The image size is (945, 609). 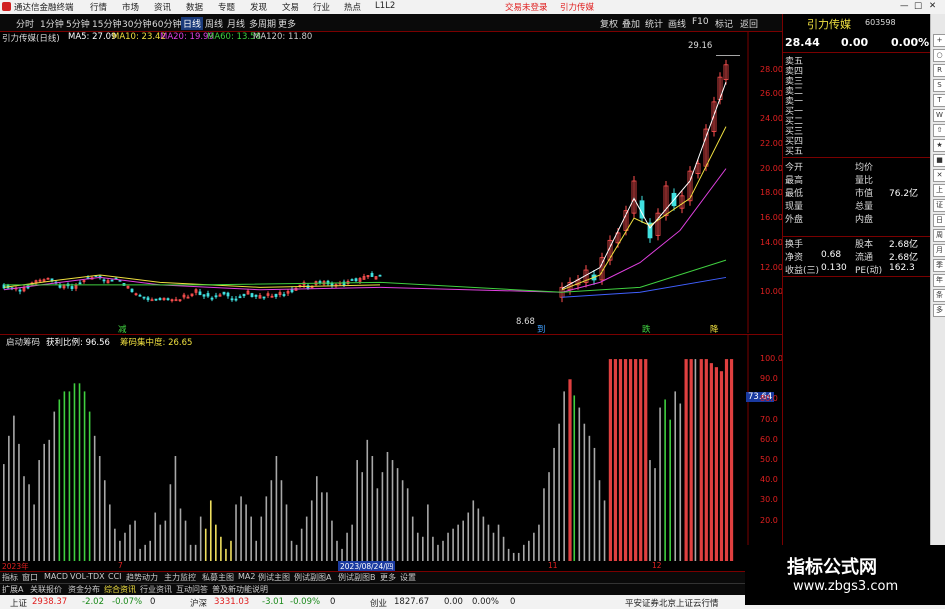 What do you see at coordinates (136, 23) in the screenshot?
I see `period-30min: 30分钟` at bounding box center [136, 23].